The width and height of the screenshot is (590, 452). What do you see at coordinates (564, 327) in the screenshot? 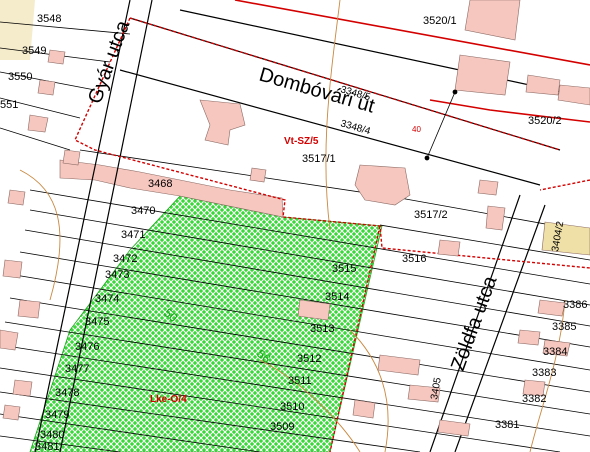
I see `parcel-label: 3385` at bounding box center [564, 327].